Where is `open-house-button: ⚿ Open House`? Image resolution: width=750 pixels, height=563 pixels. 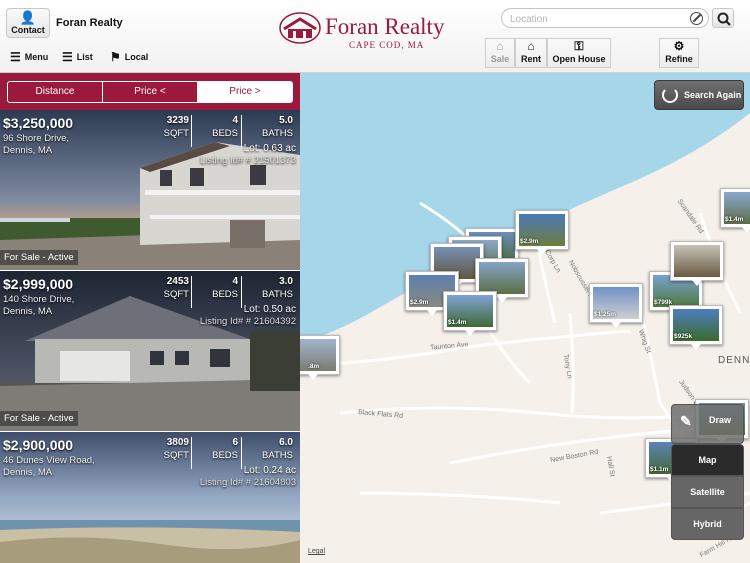
open-house-button: ⚿ Open House is located at coordinates (579, 53).